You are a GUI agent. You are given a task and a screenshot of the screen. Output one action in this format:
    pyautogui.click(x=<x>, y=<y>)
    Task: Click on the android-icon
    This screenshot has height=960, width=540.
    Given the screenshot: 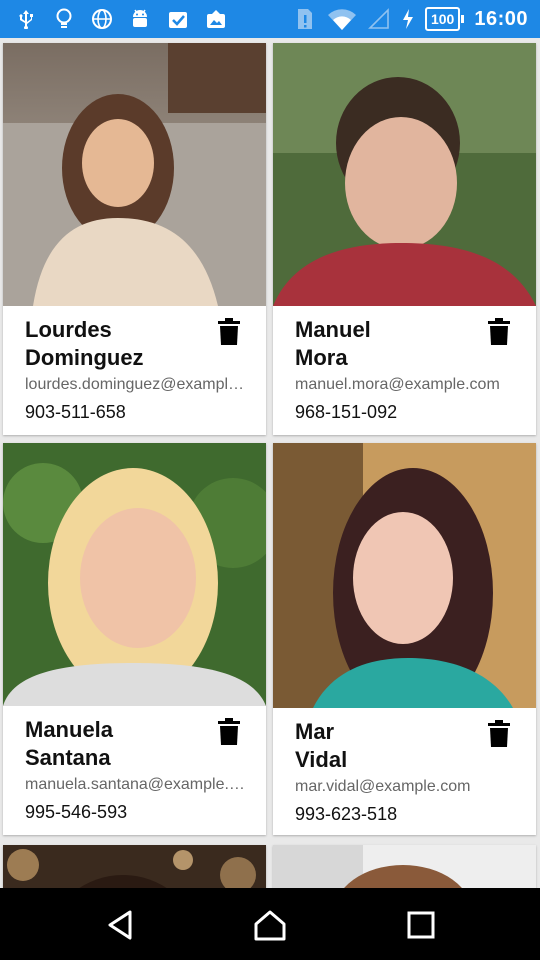 What is the action you would take?
    pyautogui.click(x=140, y=19)
    